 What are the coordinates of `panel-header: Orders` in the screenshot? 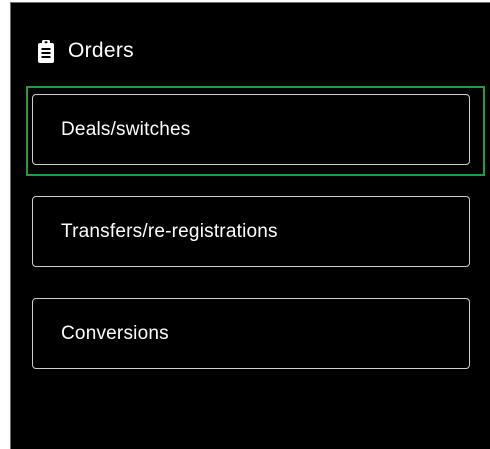 It's located at (86, 51).